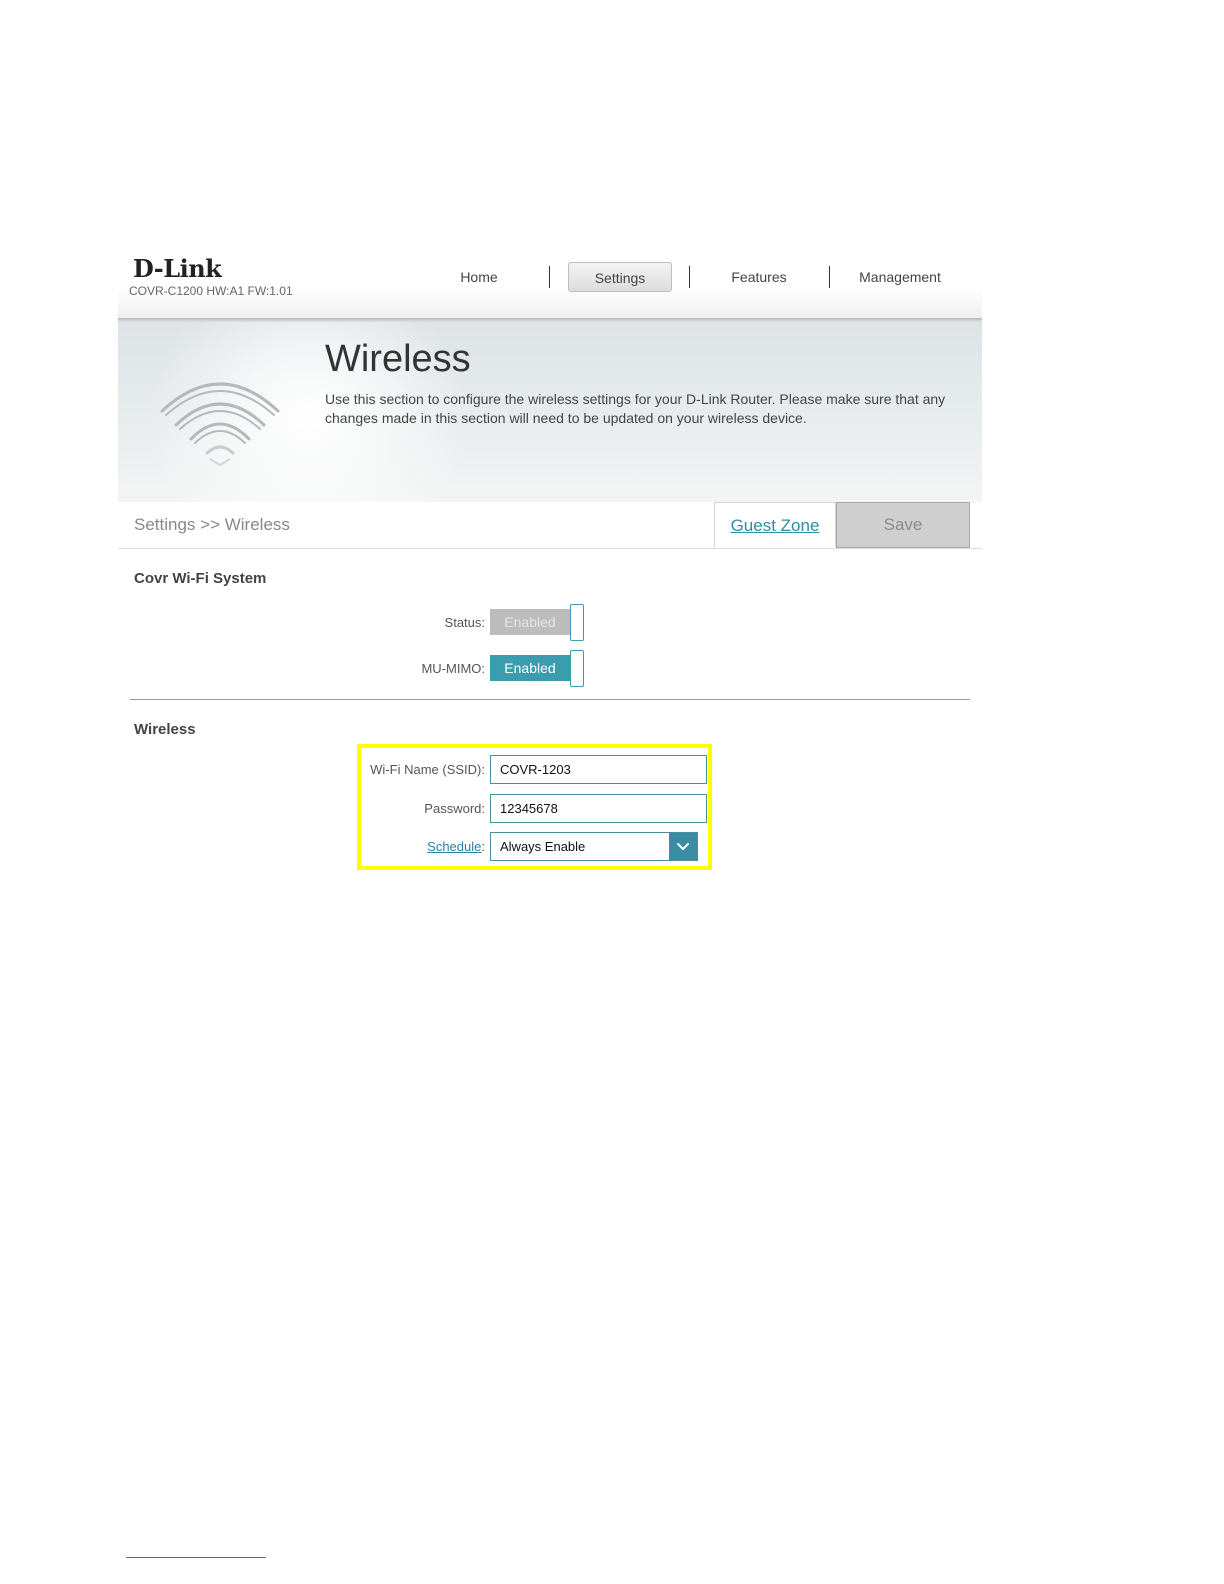  I want to click on mu-mimo-toggle: Enabled, so click(537, 668).